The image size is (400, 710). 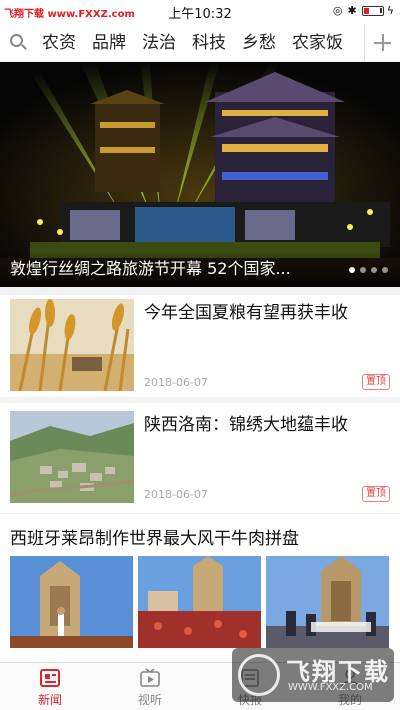 I want to click on category-tab: 科技, so click(x=209, y=43).